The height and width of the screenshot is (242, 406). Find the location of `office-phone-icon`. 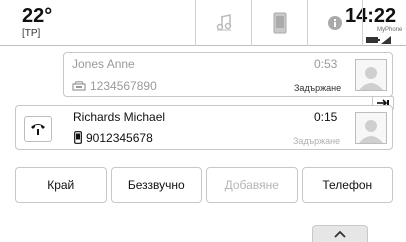

office-phone-icon is located at coordinates (79, 86).